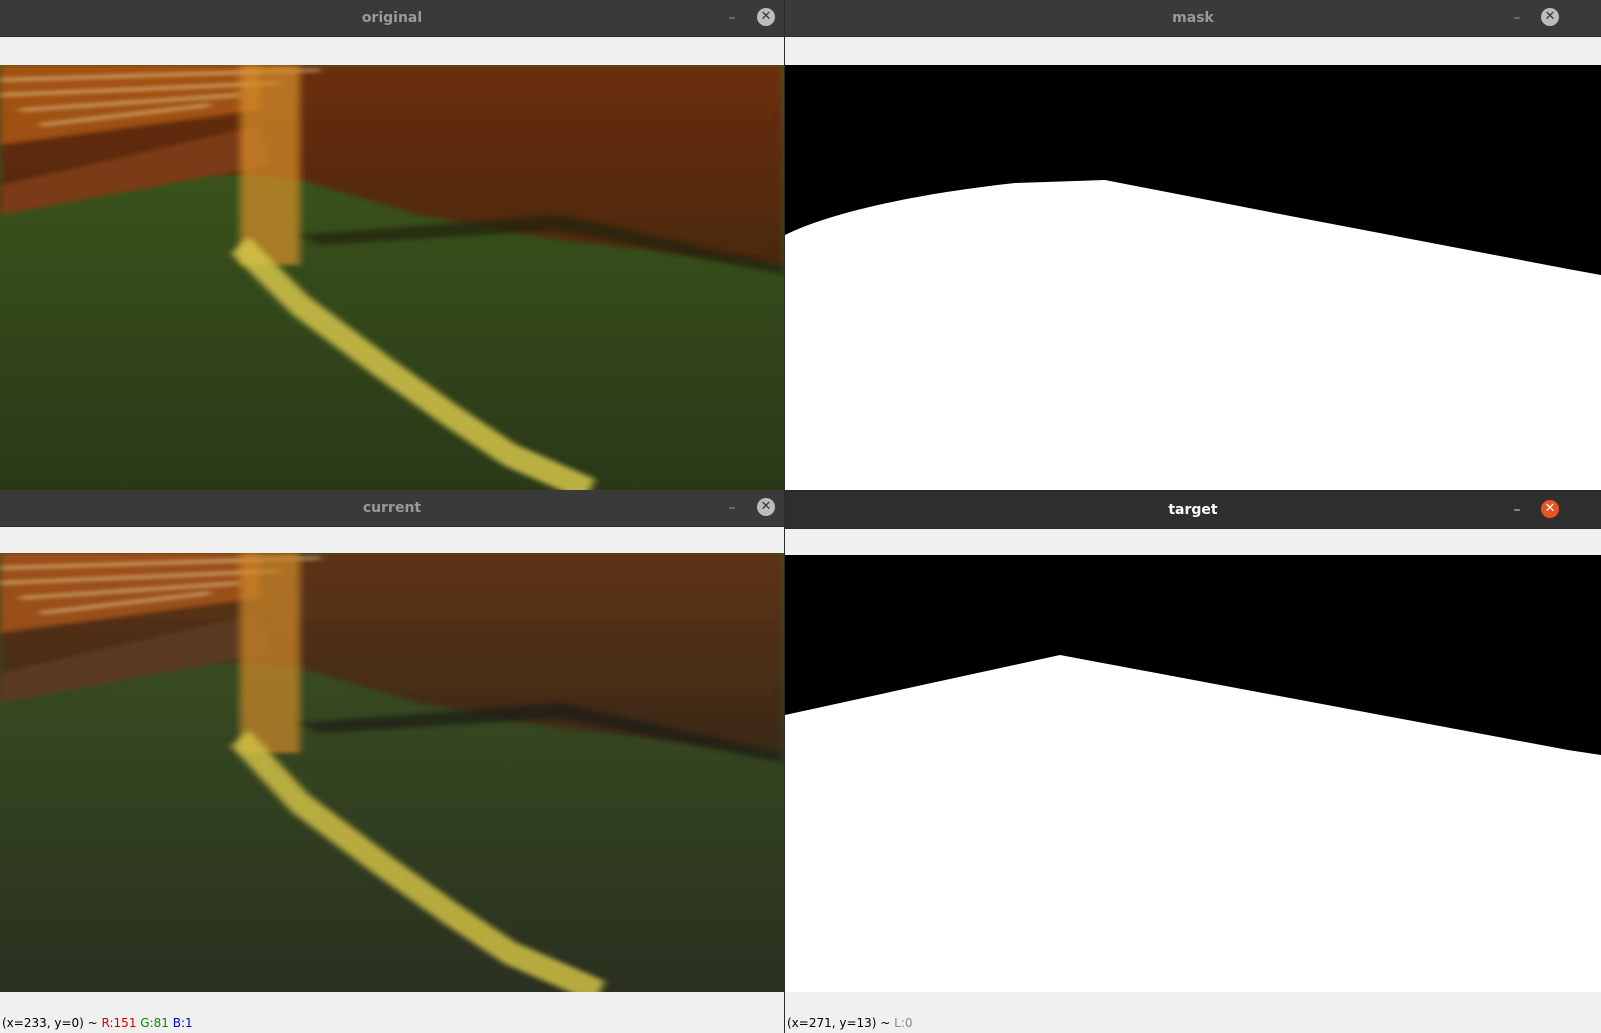 The width and height of the screenshot is (1601, 1033). What do you see at coordinates (154, 1023) in the screenshot?
I see `status-green-value: G:81` at bounding box center [154, 1023].